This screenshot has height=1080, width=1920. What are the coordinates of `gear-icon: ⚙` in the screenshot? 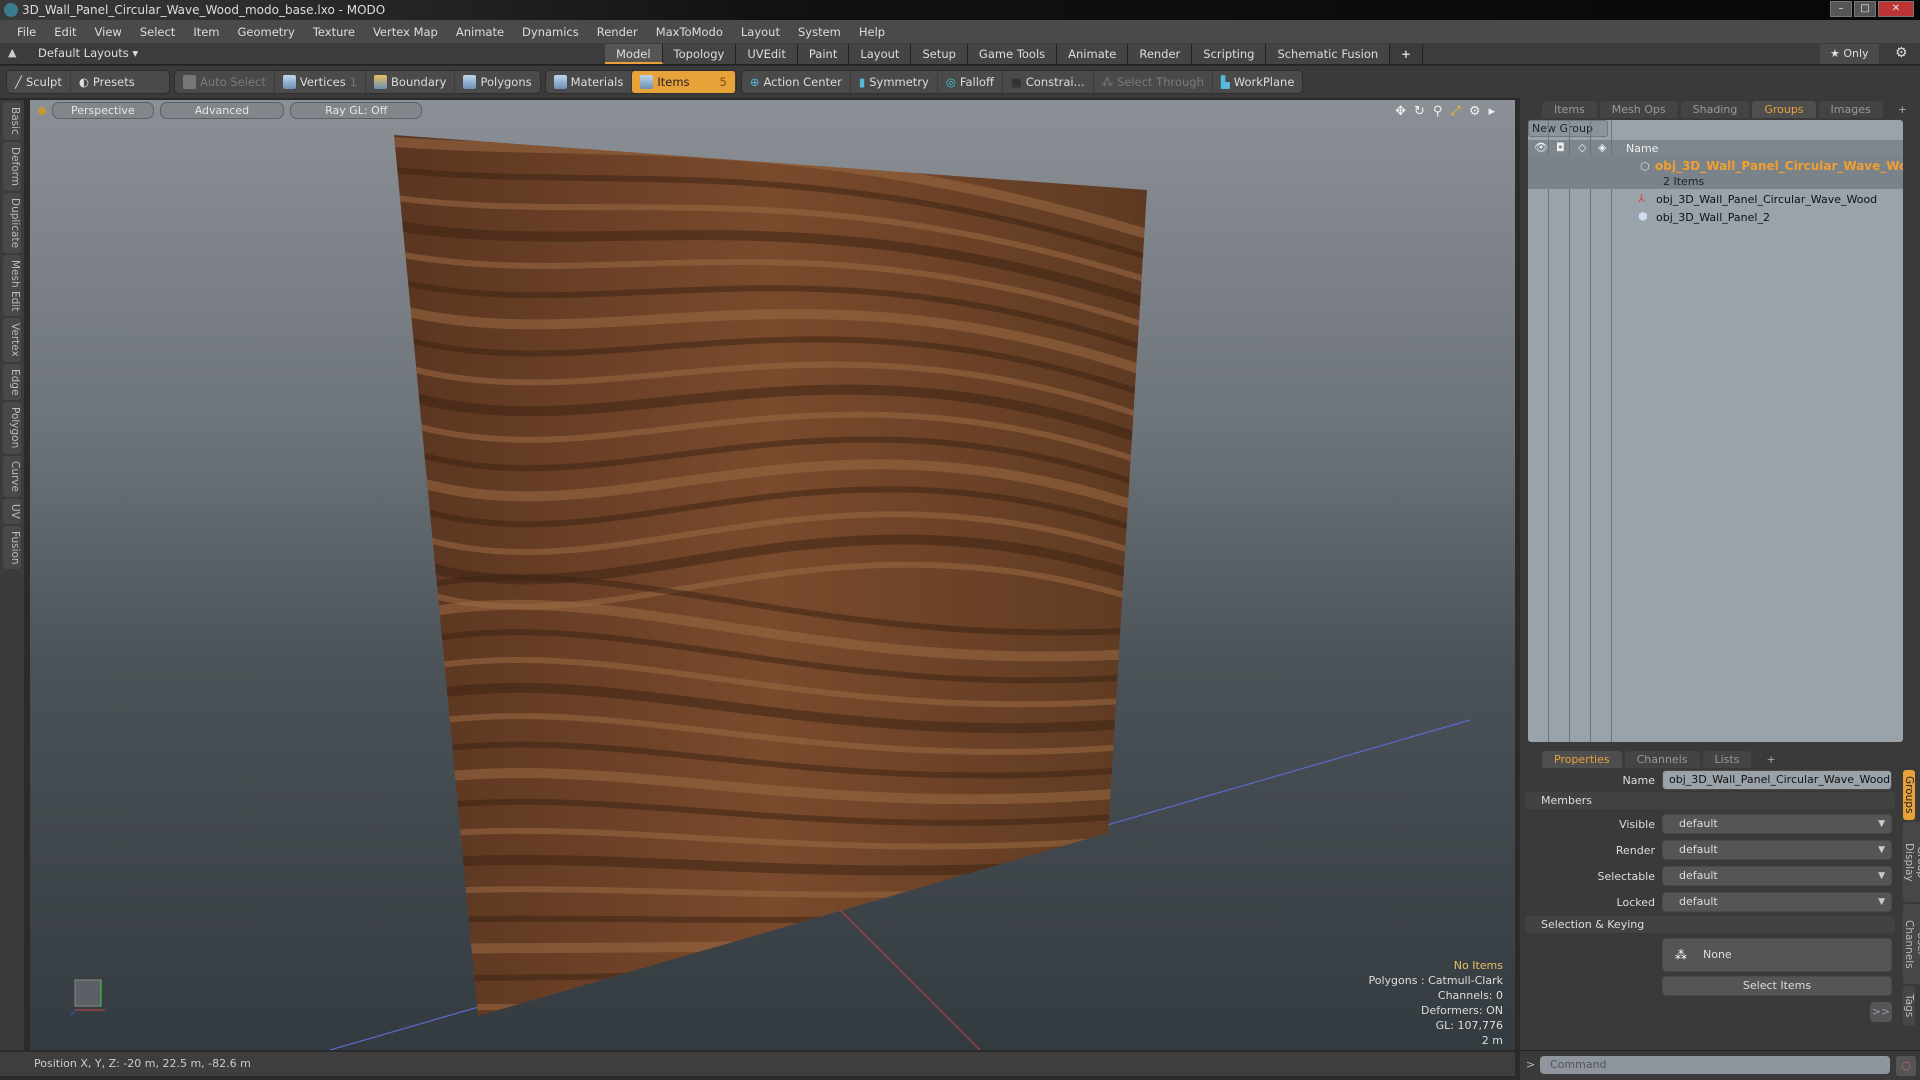 It's located at (1901, 53).